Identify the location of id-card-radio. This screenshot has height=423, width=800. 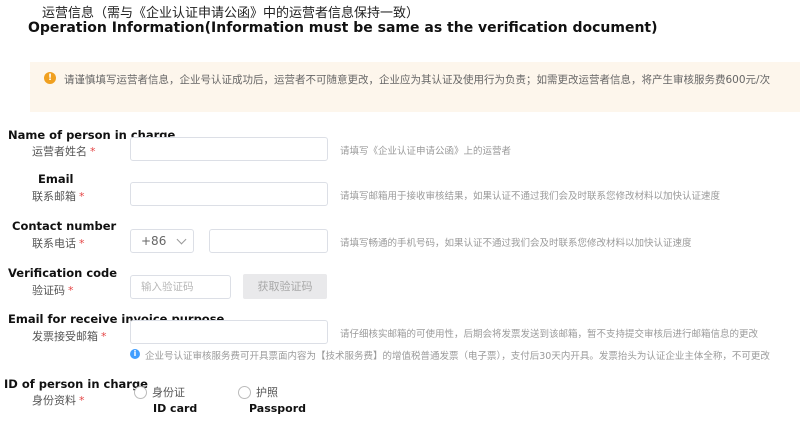
(140, 392).